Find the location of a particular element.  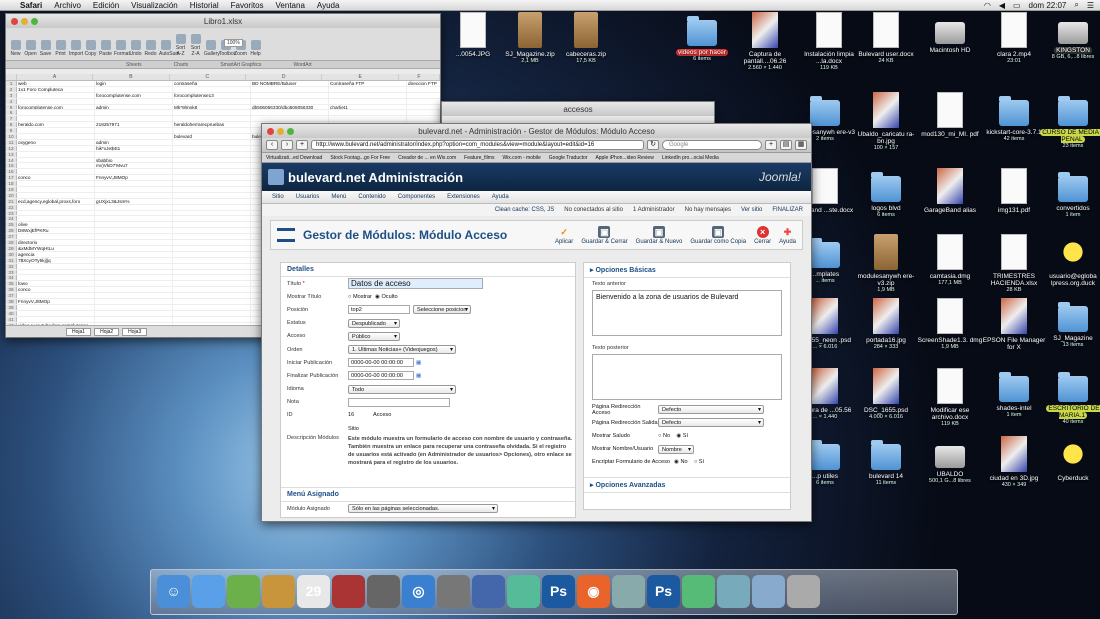

desktop-icon-ubaldo-caricatu-ra-bn-jpg: Ubaldo_caricatu ra-bn.jpg 100 × 157 is located at coordinates (886, 122).